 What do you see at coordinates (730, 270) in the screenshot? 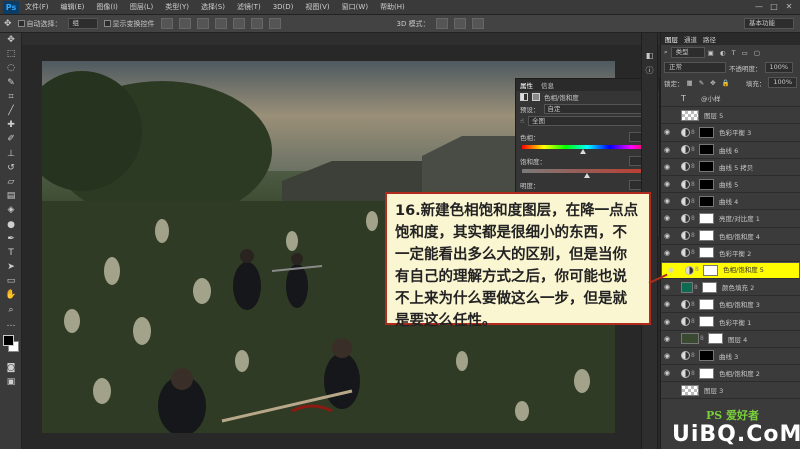
I see `layer-row: ◉ 8 色相/饱和度 5` at bounding box center [730, 270].